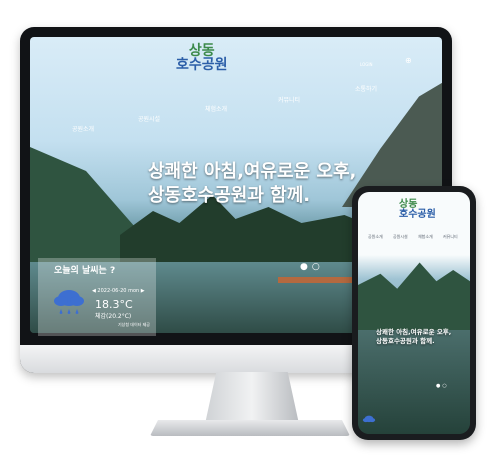  What do you see at coordinates (149, 118) in the screenshot?
I see `nav-item-facilities: 공원시설` at bounding box center [149, 118].